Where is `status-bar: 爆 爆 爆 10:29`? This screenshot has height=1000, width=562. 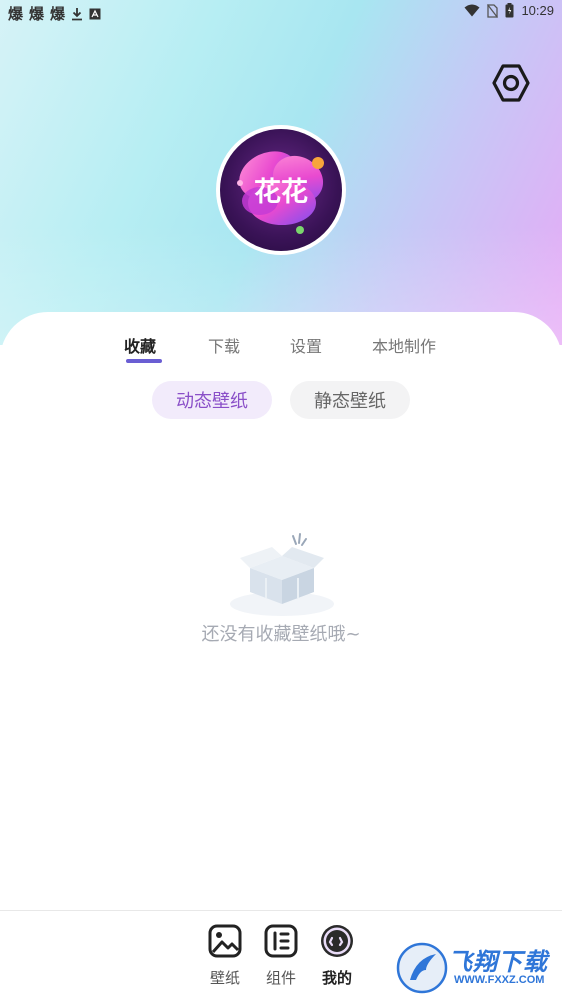 status-bar: 爆 爆 爆 10:29 is located at coordinates (281, 12).